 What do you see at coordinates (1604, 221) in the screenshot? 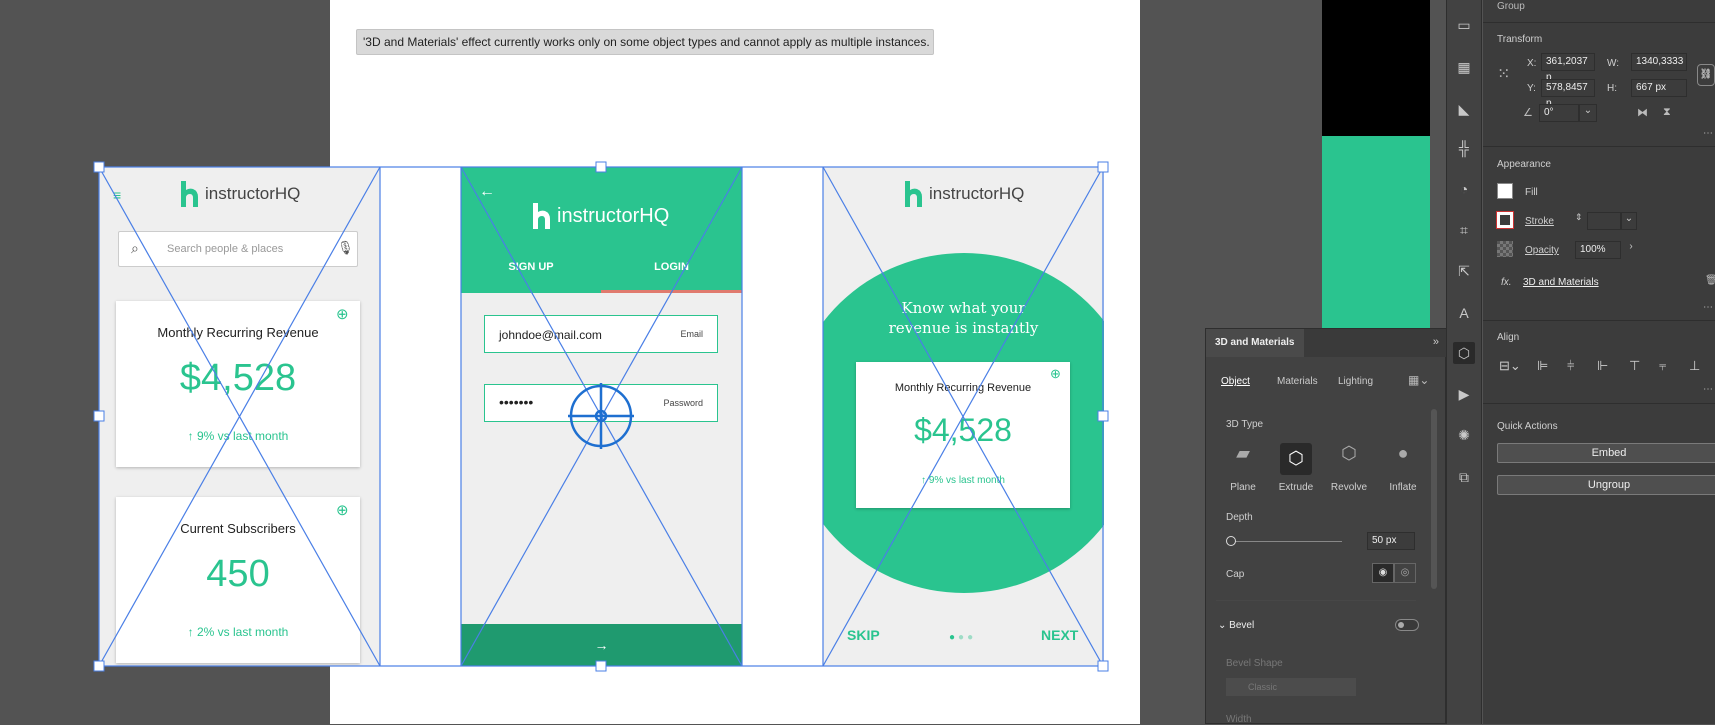
I see `stroke-weight-input` at bounding box center [1604, 221].